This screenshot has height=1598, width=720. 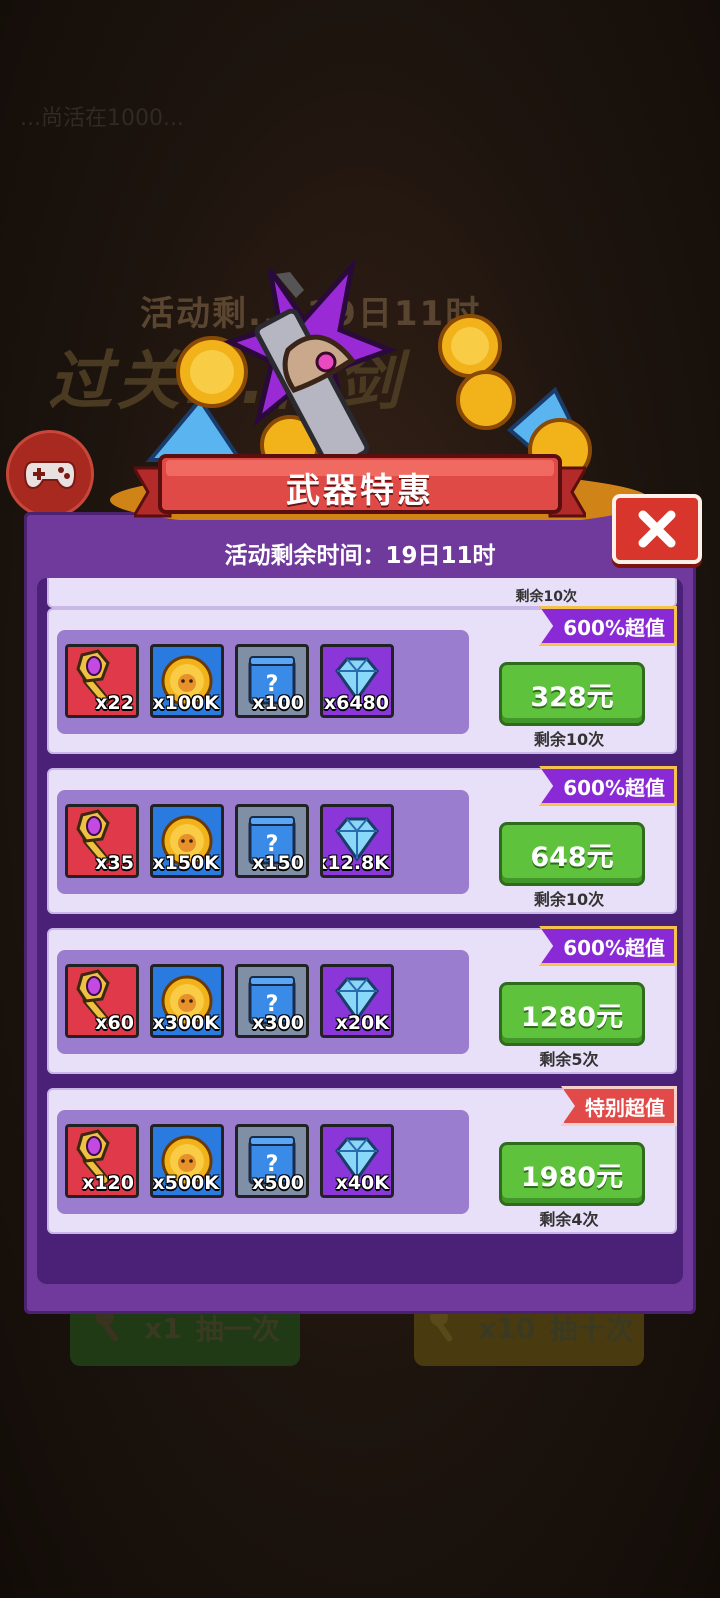 I want to click on reward-quantity: x500K, so click(x=185, y=1183).